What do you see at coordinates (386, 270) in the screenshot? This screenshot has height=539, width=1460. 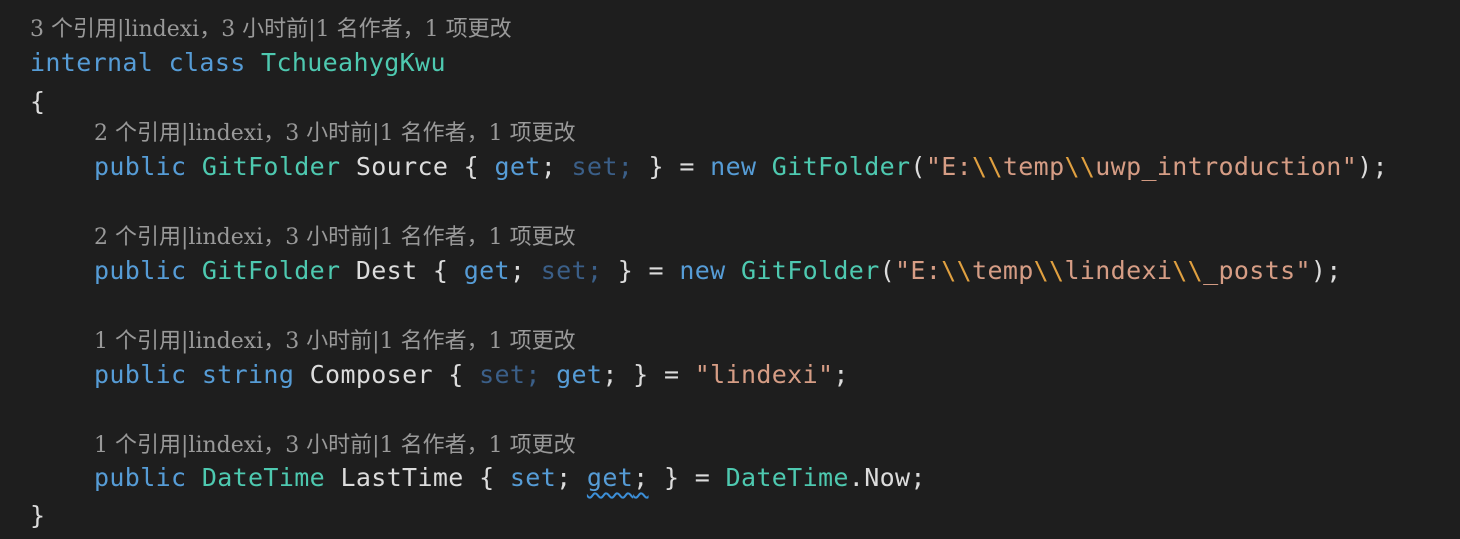 I see `property-name: Dest` at bounding box center [386, 270].